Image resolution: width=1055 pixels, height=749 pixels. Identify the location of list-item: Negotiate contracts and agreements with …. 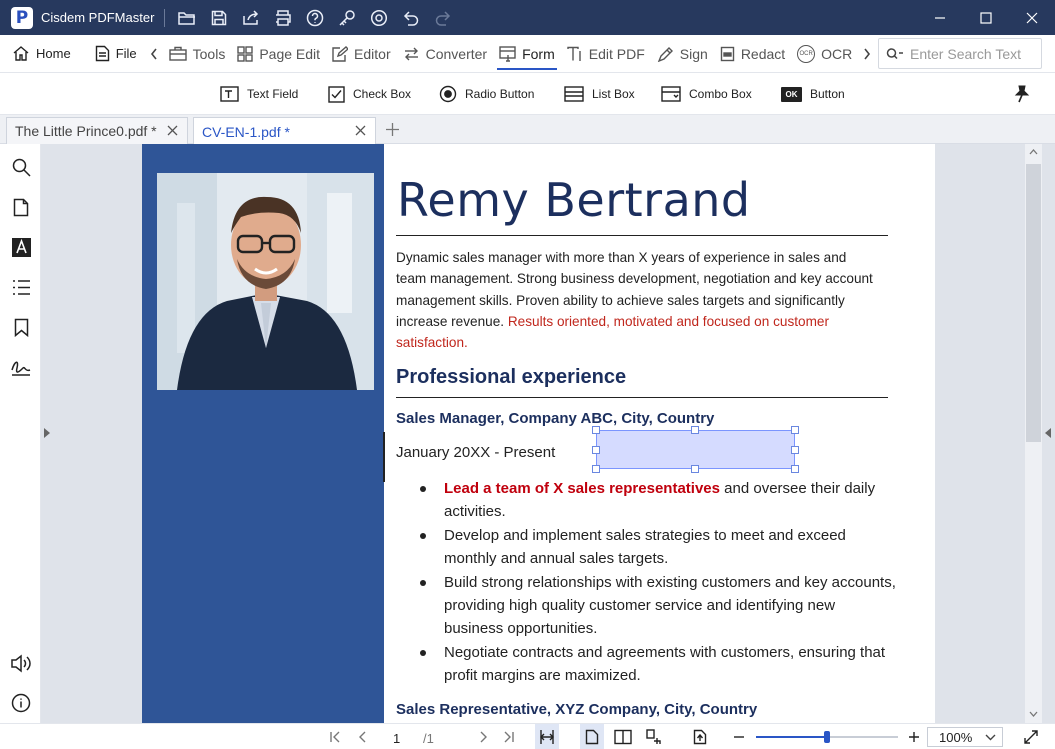
(646, 664).